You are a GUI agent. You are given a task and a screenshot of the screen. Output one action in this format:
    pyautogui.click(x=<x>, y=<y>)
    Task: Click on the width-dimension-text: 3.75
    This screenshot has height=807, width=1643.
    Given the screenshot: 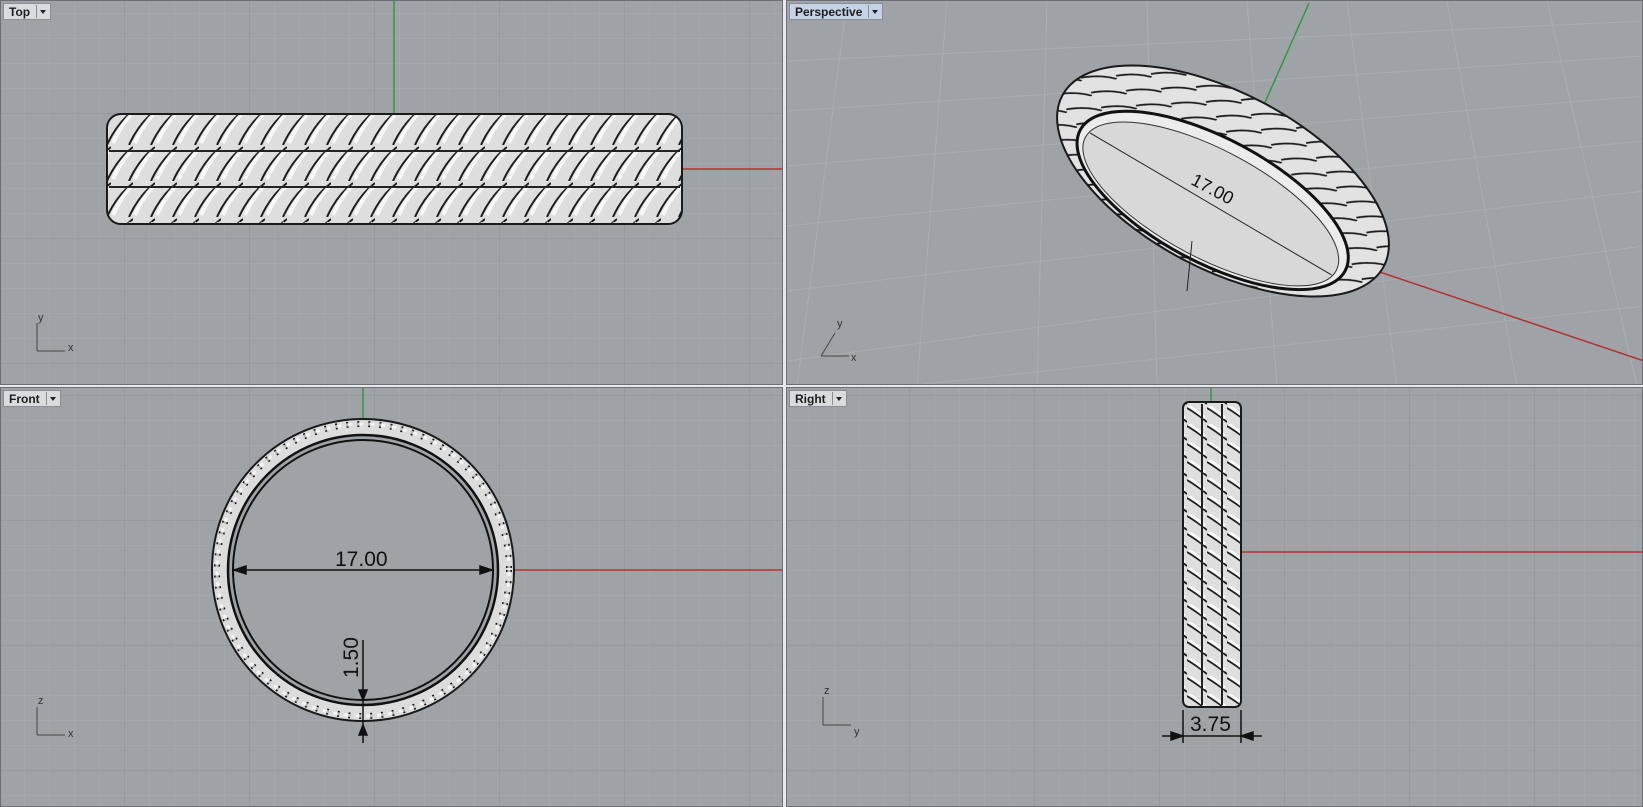 What is the action you would take?
    pyautogui.click(x=1210, y=724)
    